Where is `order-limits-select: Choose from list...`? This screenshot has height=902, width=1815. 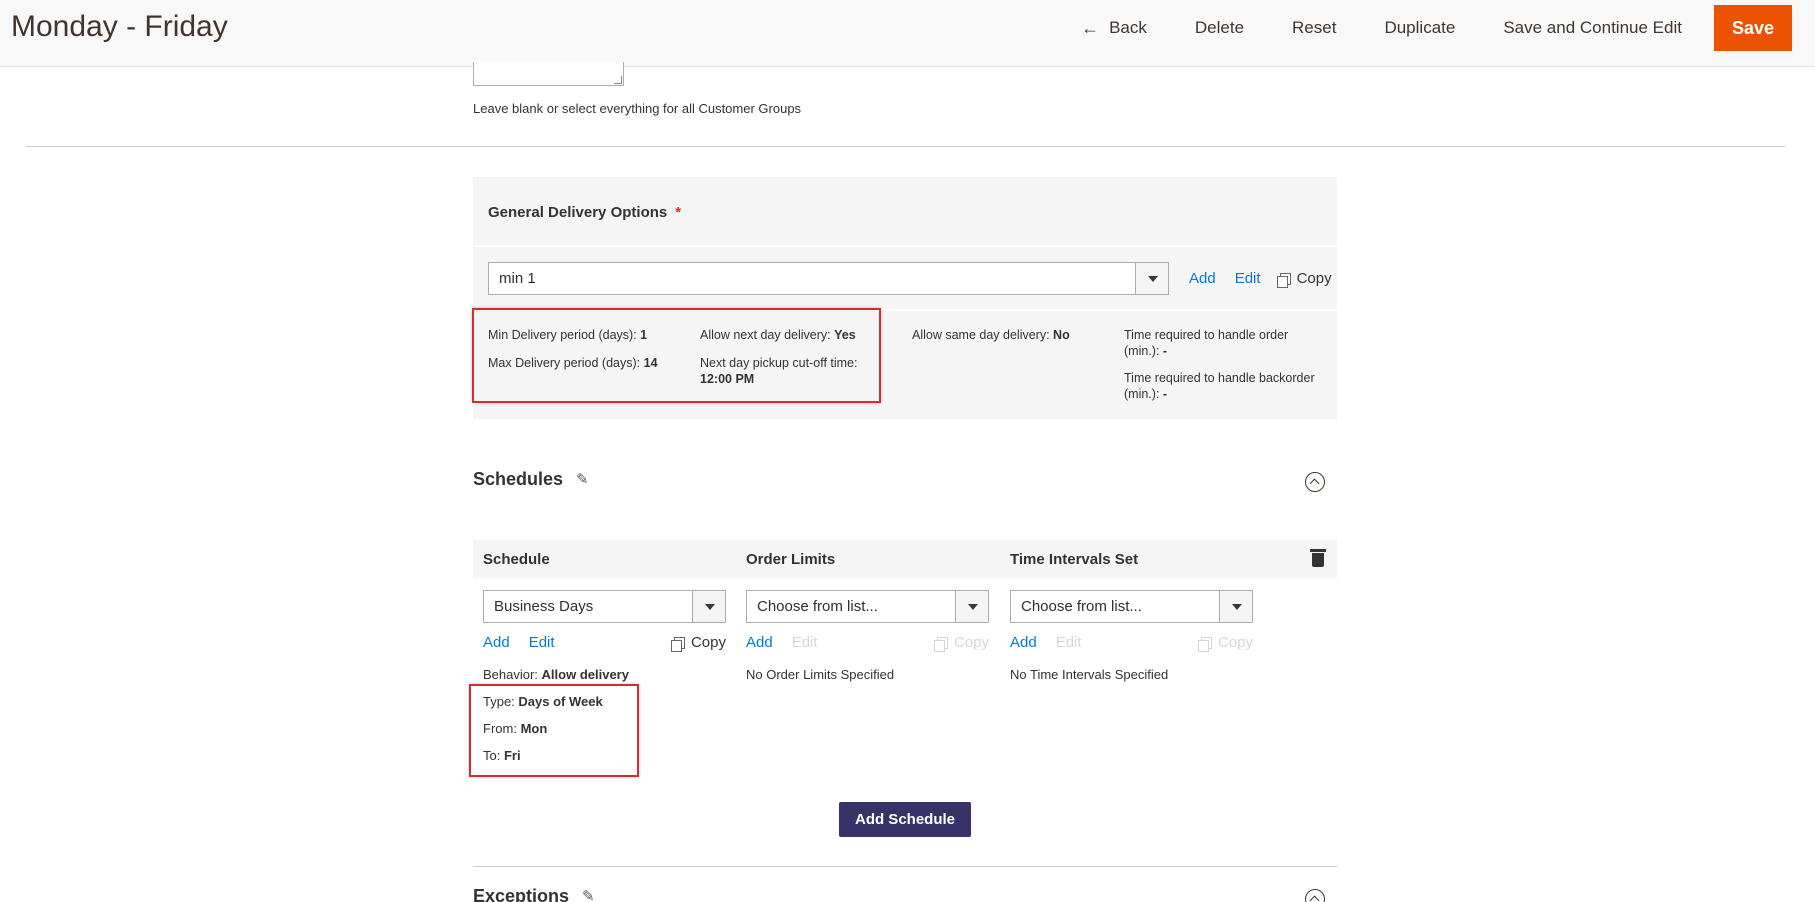
order-limits-select: Choose from list... is located at coordinates (867, 606).